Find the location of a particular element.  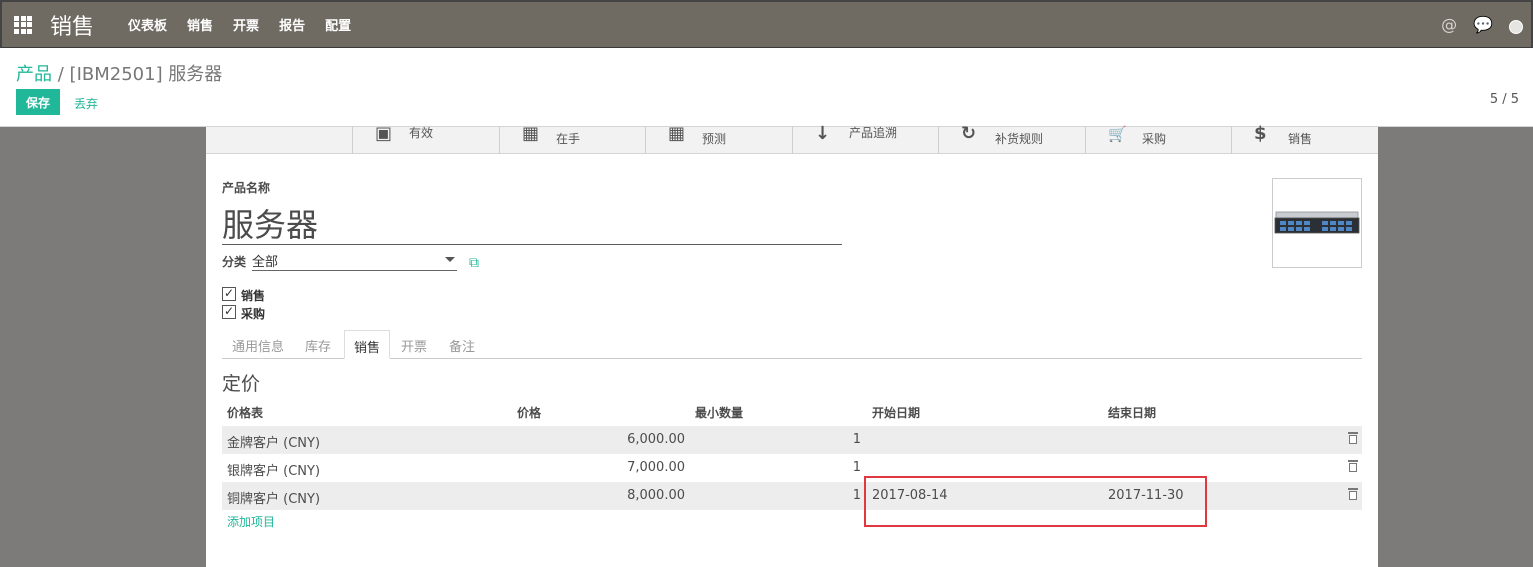

cart-icon: 🛒 is located at coordinates (1117, 134).